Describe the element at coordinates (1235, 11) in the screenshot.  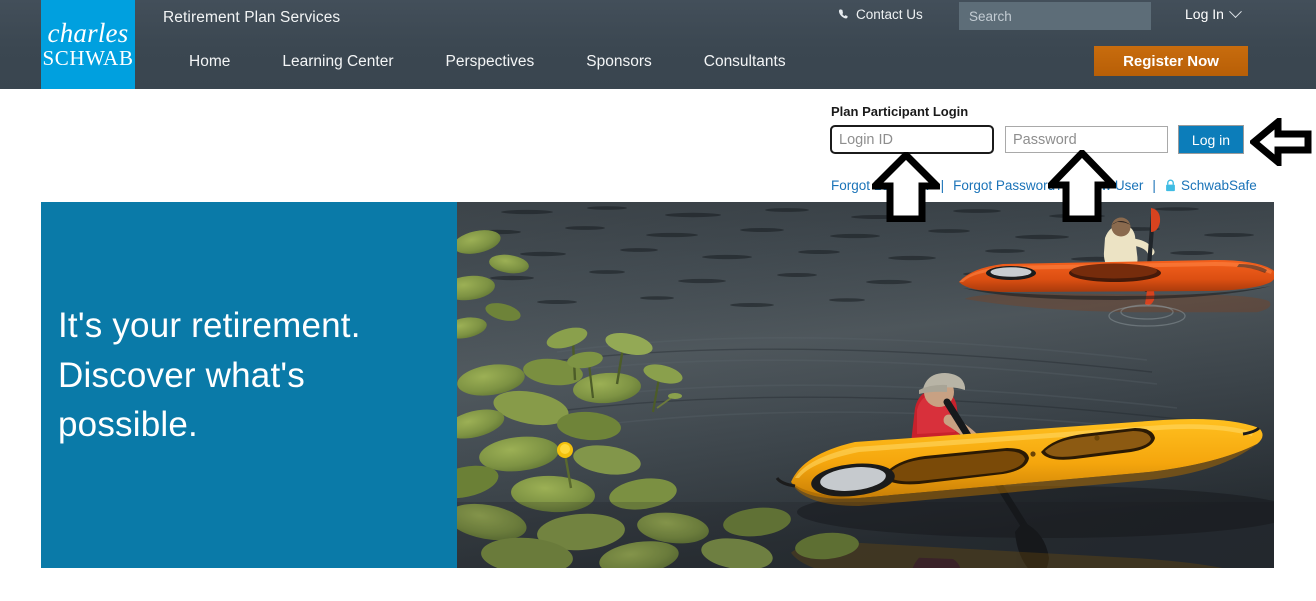
I see `chevron-down-icon` at that location.